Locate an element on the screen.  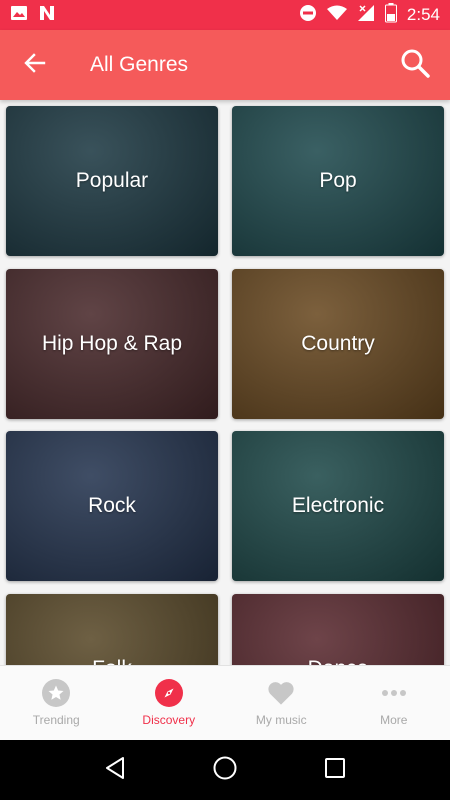
app-bar: All Genres is located at coordinates (225, 65).